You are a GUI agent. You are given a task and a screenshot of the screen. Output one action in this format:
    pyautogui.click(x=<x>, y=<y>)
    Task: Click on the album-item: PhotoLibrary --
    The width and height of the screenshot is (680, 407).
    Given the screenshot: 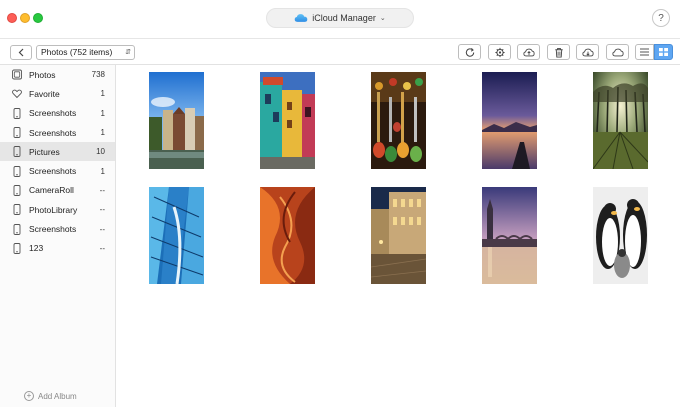 What is the action you would take?
    pyautogui.click(x=57, y=209)
    